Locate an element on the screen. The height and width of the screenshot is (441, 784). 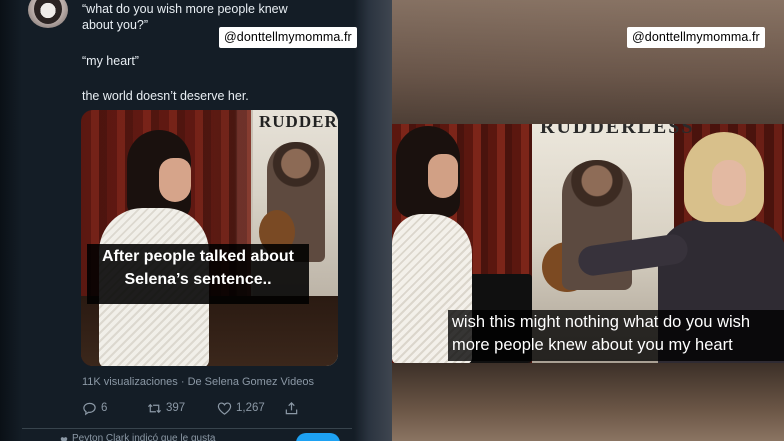
like-button: 1,267 is located at coordinates (241, 408).